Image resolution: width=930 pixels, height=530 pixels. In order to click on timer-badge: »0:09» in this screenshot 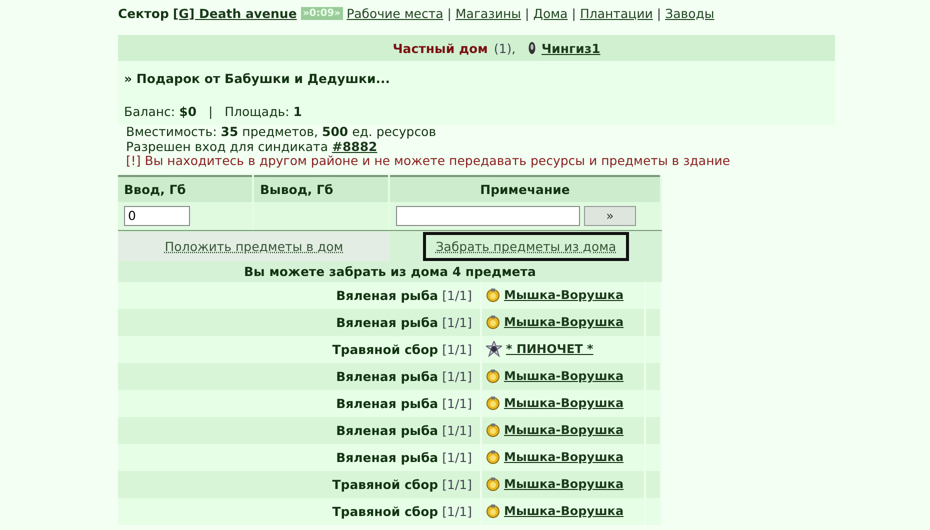, I will do `click(321, 13)`.